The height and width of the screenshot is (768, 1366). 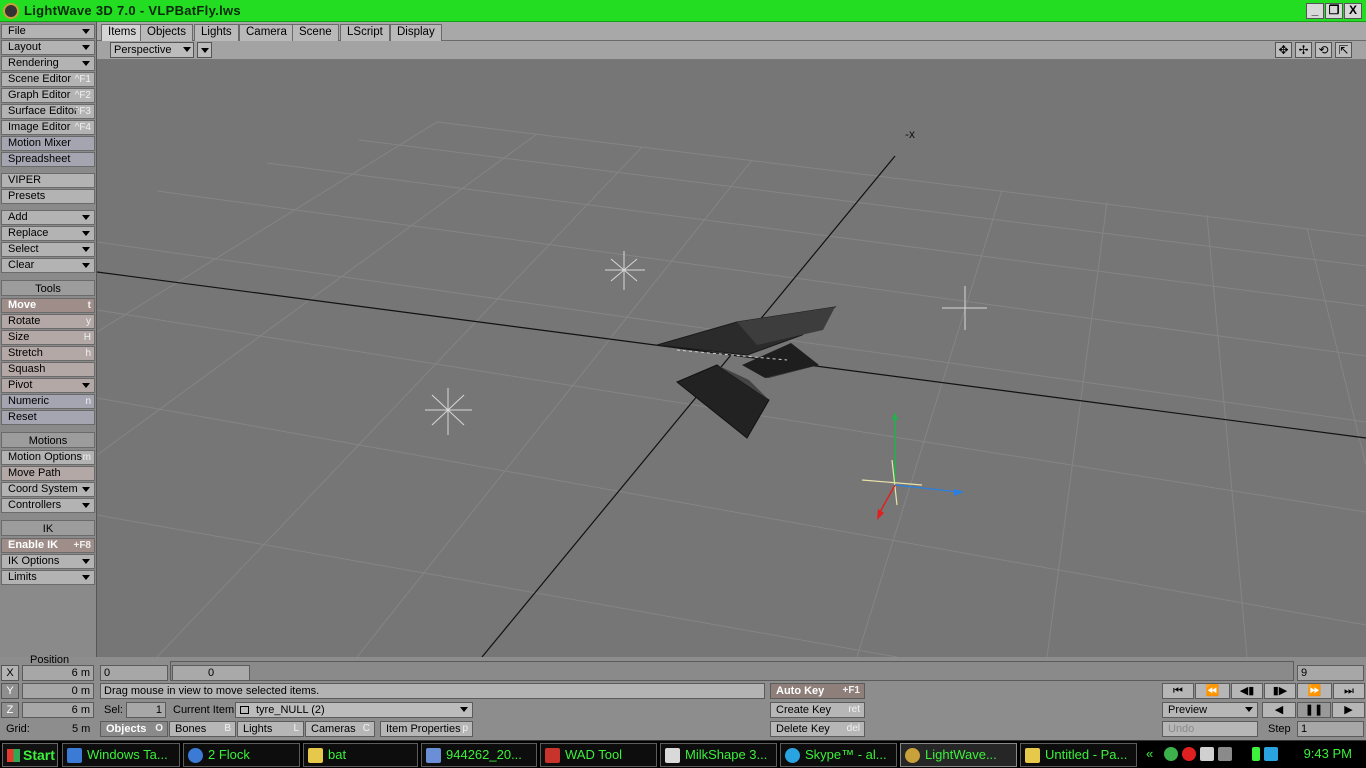 I want to click on auto-key-button: Auto Key +F1, so click(x=817, y=691).